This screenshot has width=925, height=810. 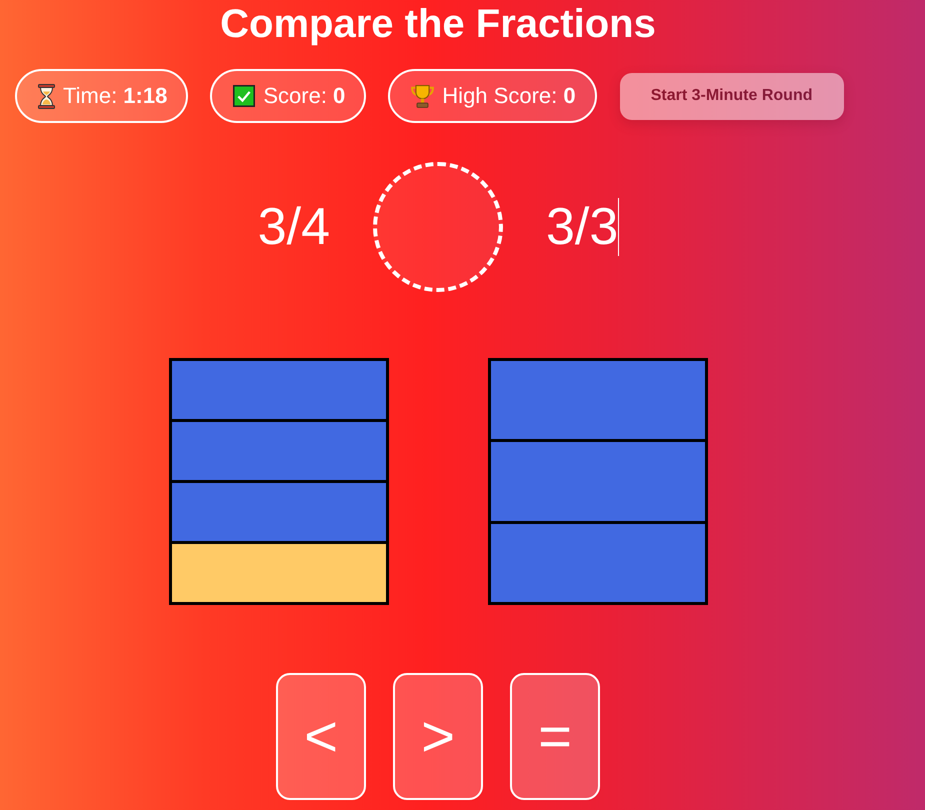 I want to click on compare-button: <, so click(x=321, y=736).